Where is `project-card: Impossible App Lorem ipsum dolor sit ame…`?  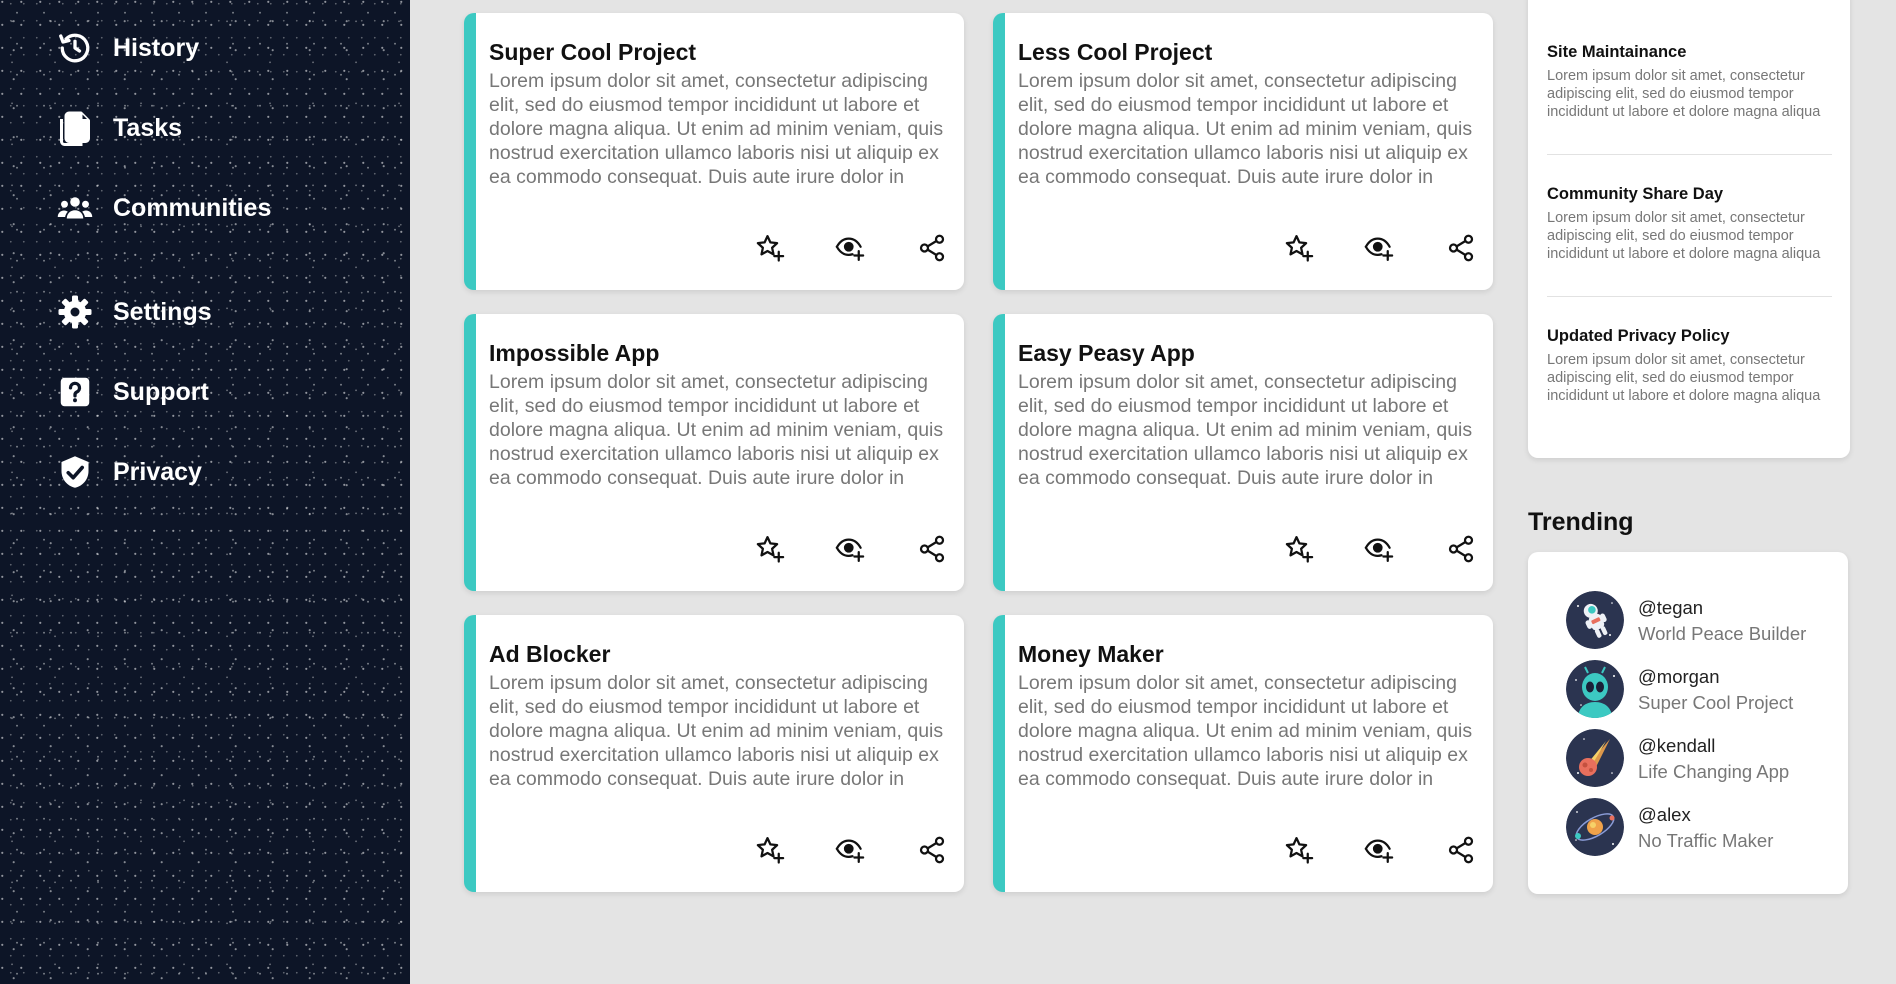
project-card: Impossible App Lorem ipsum dolor sit ame… is located at coordinates (714, 452).